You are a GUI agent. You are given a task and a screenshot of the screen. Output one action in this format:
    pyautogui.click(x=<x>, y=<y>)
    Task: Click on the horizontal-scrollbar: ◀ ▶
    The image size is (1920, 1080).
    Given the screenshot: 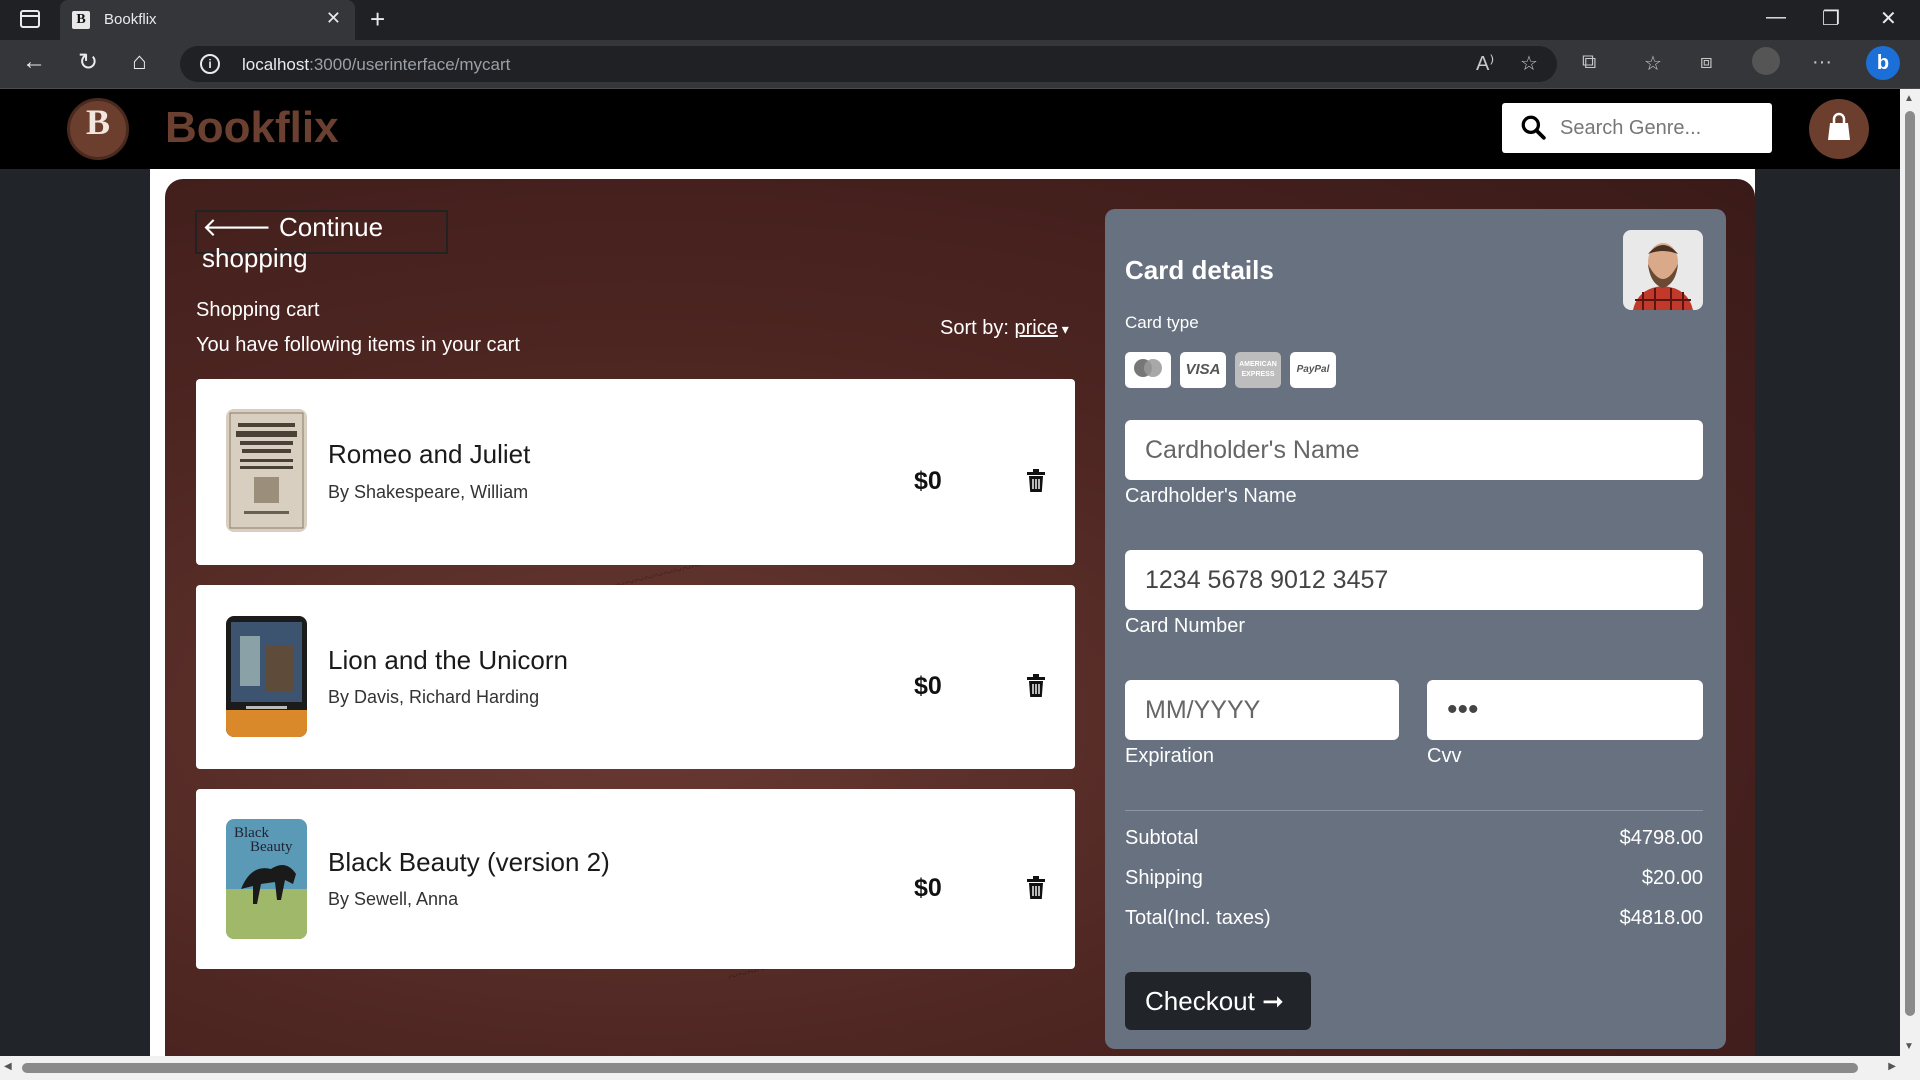 What is the action you would take?
    pyautogui.click(x=960, y=1068)
    